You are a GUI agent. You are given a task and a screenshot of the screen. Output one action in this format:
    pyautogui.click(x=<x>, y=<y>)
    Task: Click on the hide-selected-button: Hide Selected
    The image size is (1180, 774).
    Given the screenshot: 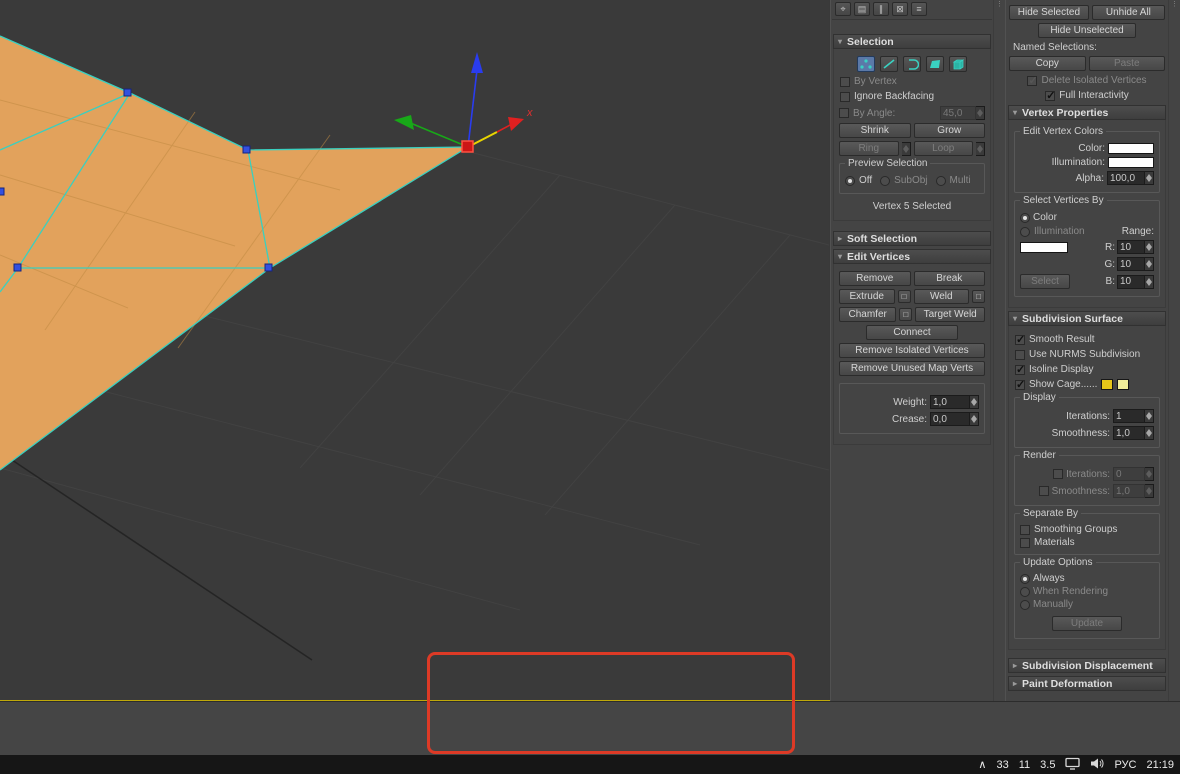 What is the action you would take?
    pyautogui.click(x=1049, y=12)
    